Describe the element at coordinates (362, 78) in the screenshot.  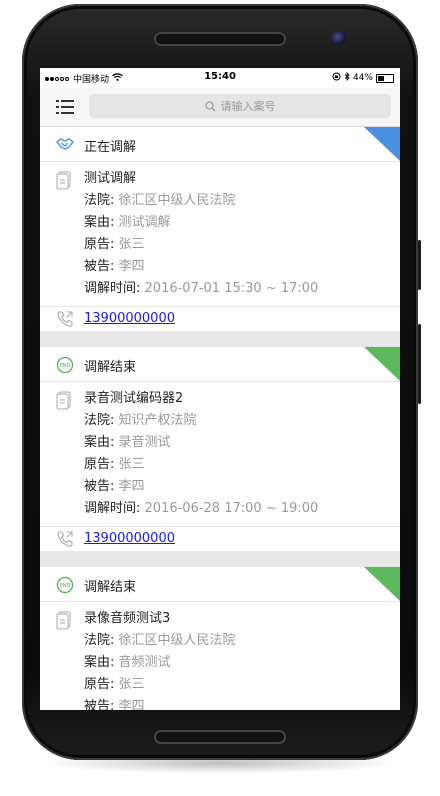
I see `battery-percent: 44%` at that location.